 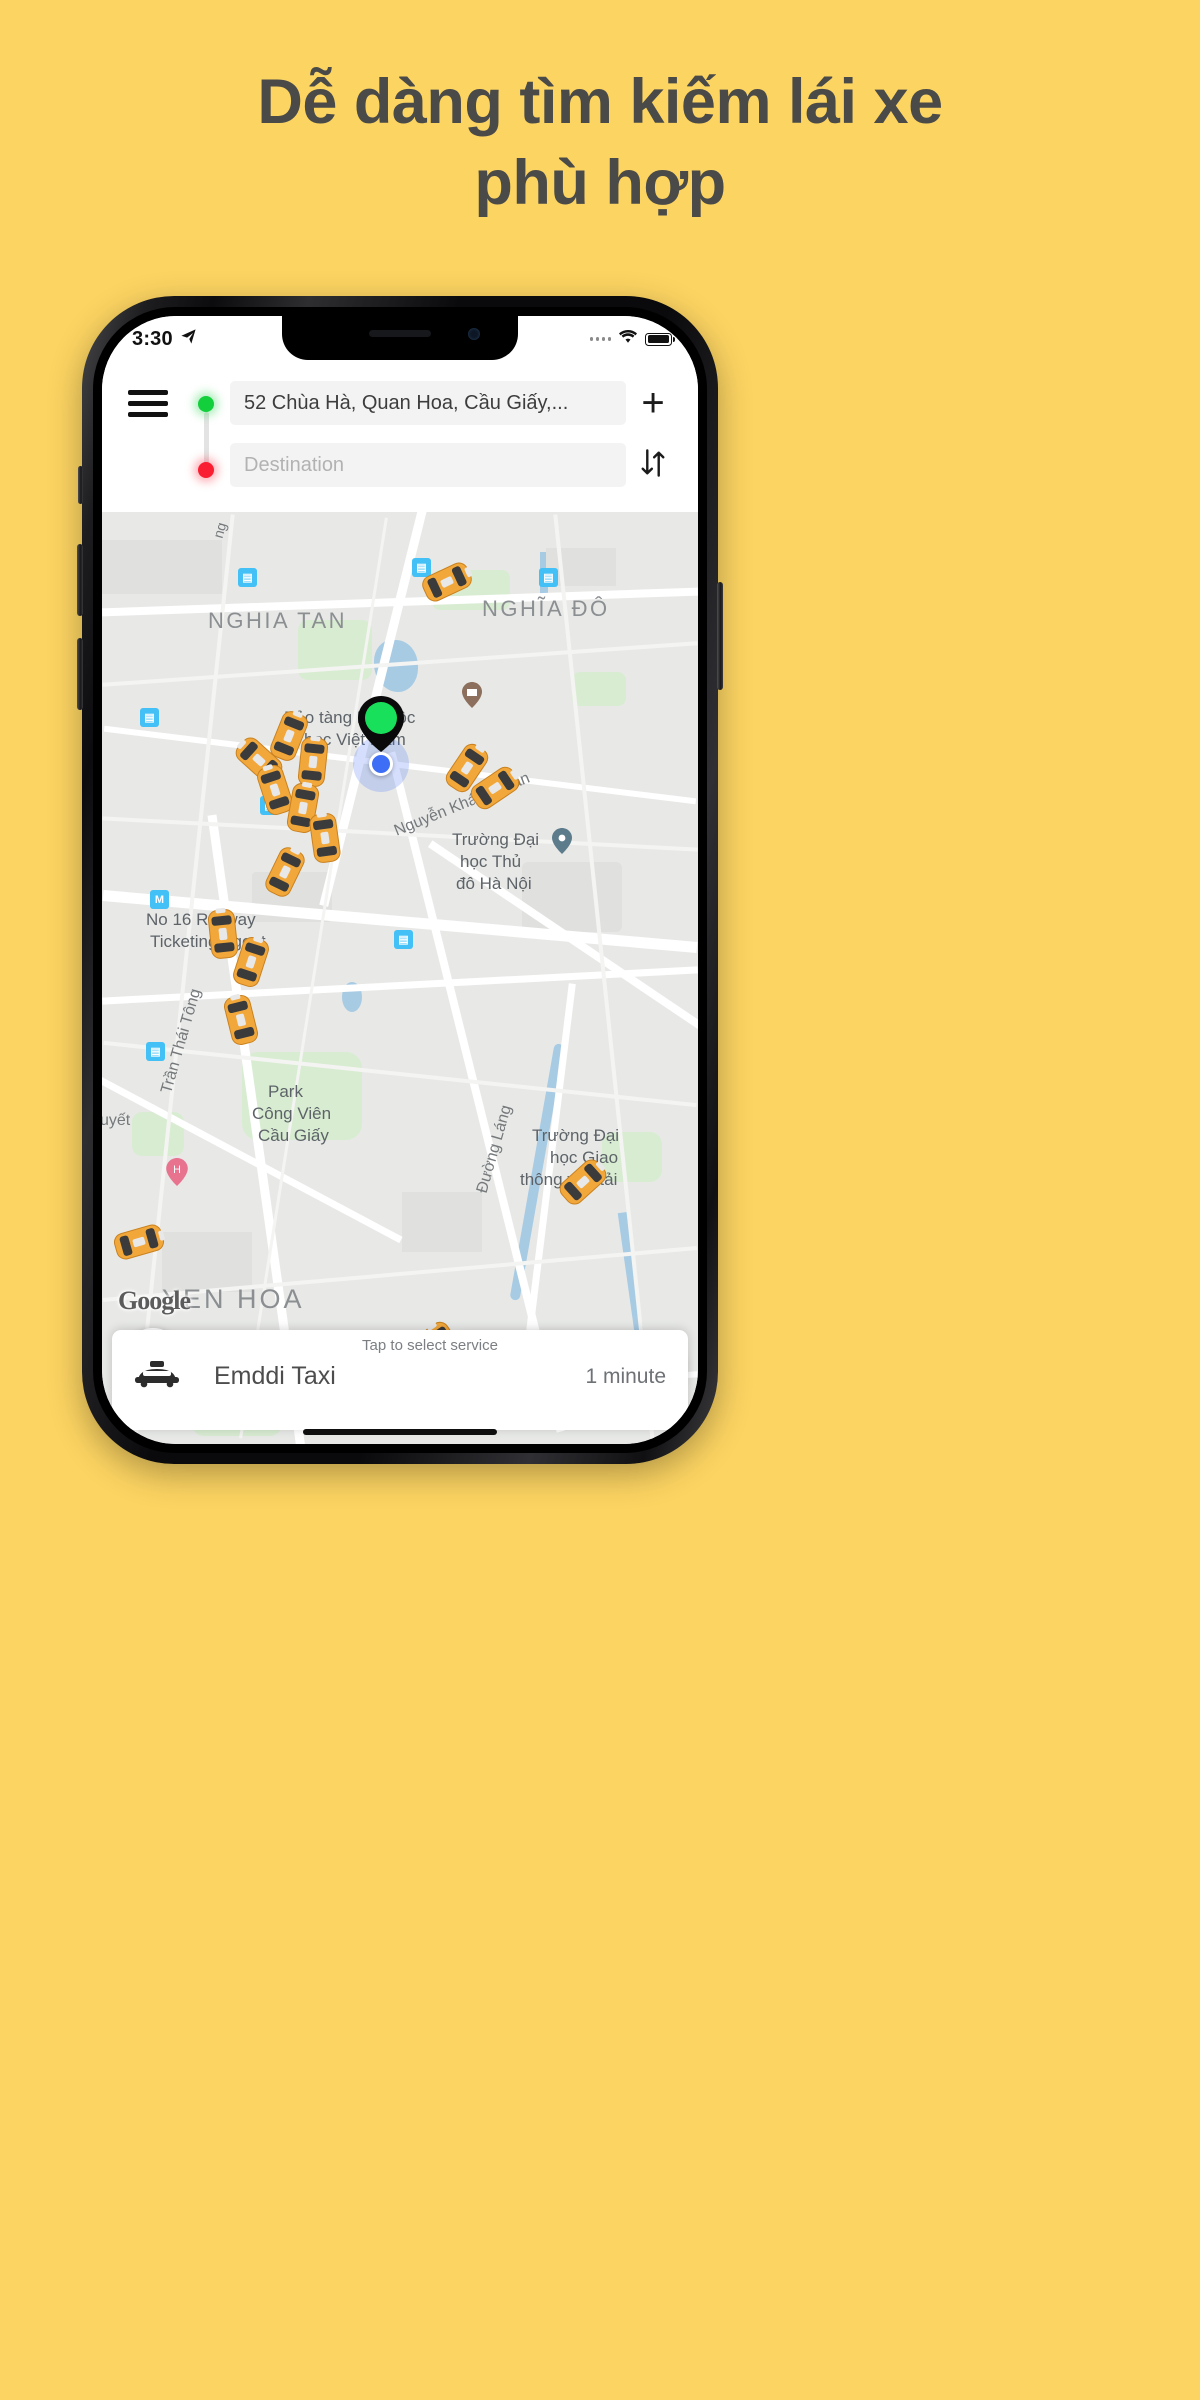 What do you see at coordinates (562, 841) in the screenshot?
I see `place-pin-icon` at bounding box center [562, 841].